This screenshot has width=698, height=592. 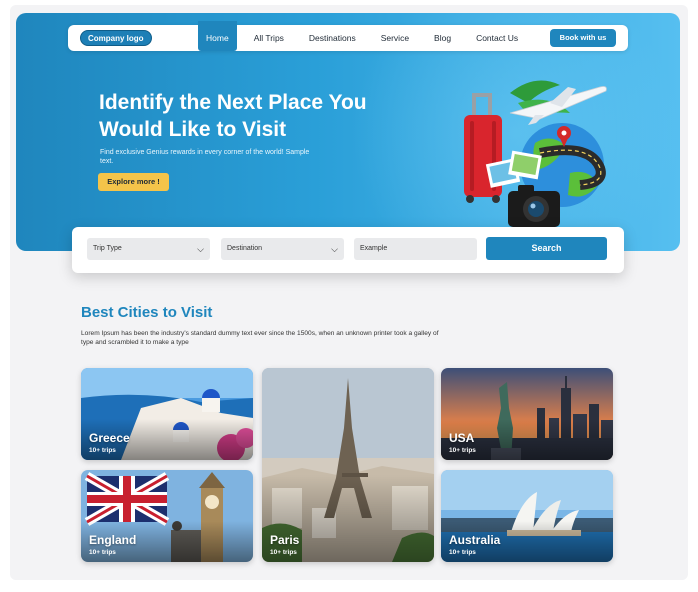 I want to click on company-logo: Company logo, so click(x=116, y=38).